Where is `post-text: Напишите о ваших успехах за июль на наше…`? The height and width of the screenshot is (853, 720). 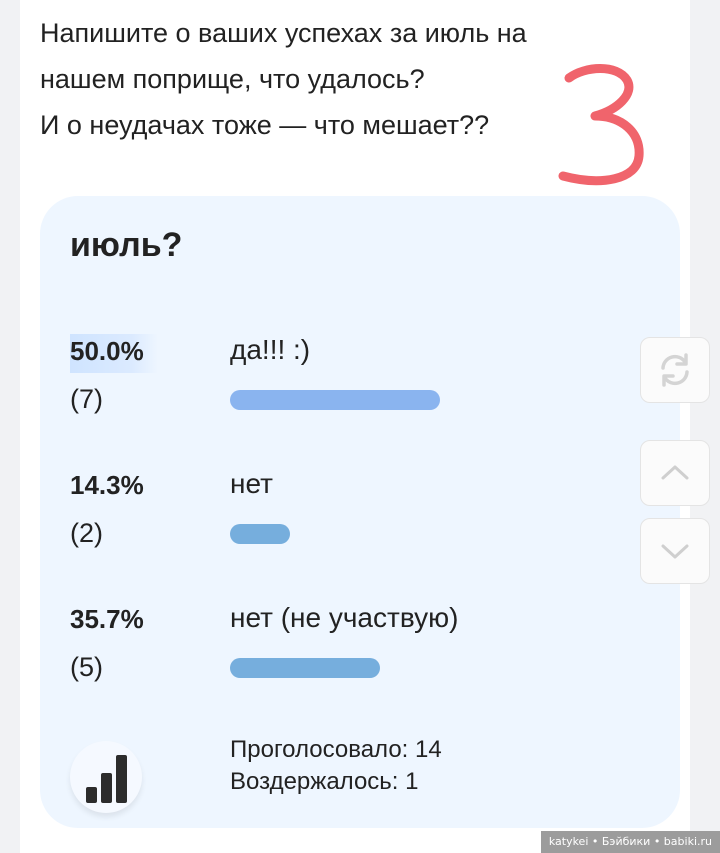
post-text: Напишите о ваших успехах за июль на наше… is located at coordinates (300, 79).